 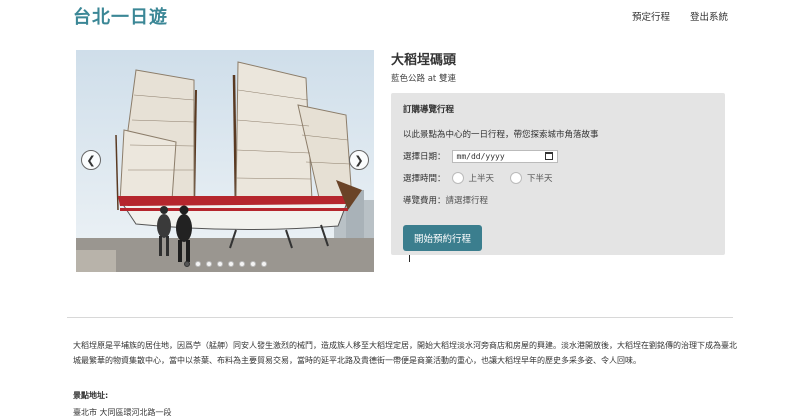 What do you see at coordinates (409, 259) in the screenshot?
I see `text-cursor-icon: I` at bounding box center [409, 259].